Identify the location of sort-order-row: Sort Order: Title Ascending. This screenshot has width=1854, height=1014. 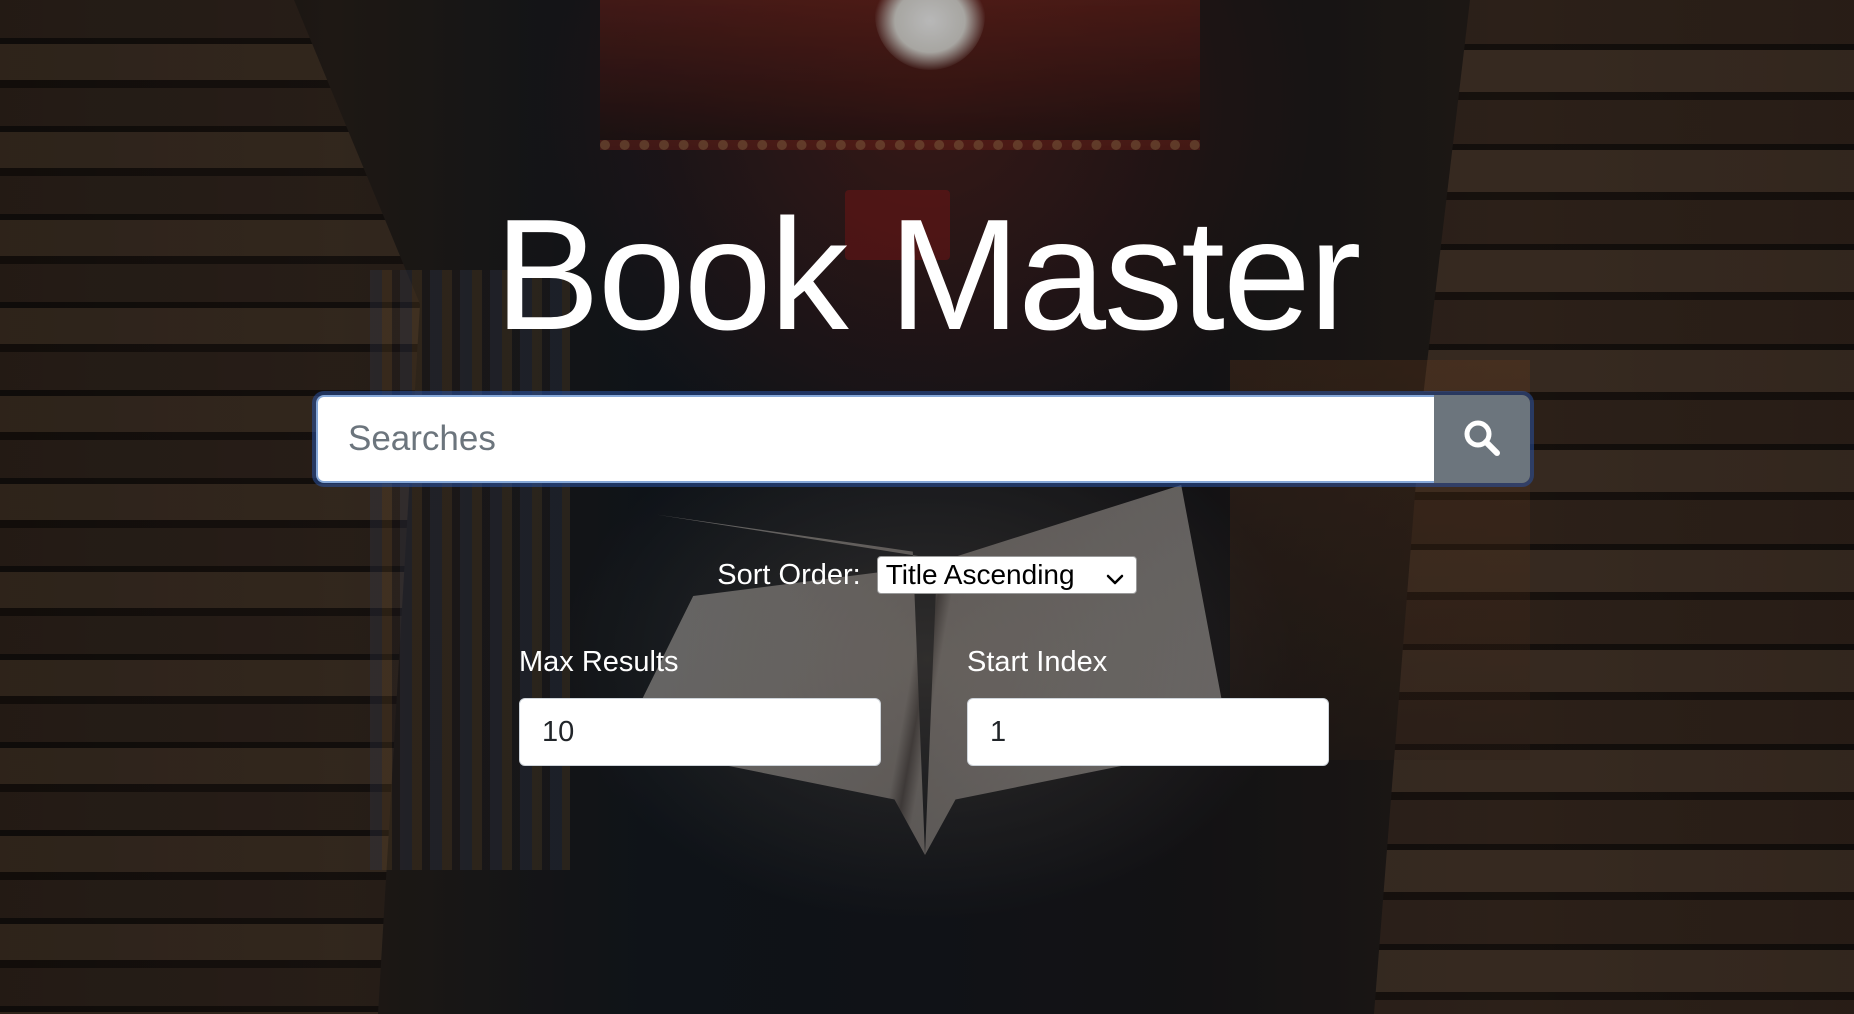
(927, 575).